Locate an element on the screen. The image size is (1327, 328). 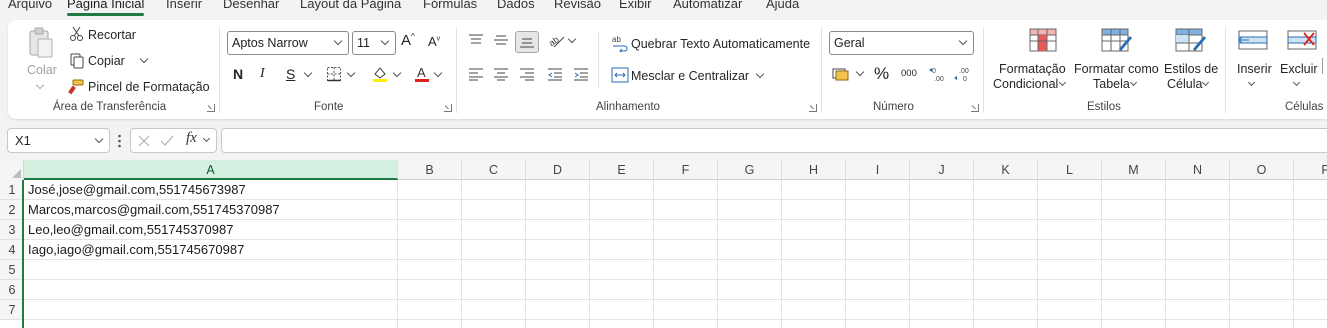
underline-chevron-icon is located at coordinates (308, 73).